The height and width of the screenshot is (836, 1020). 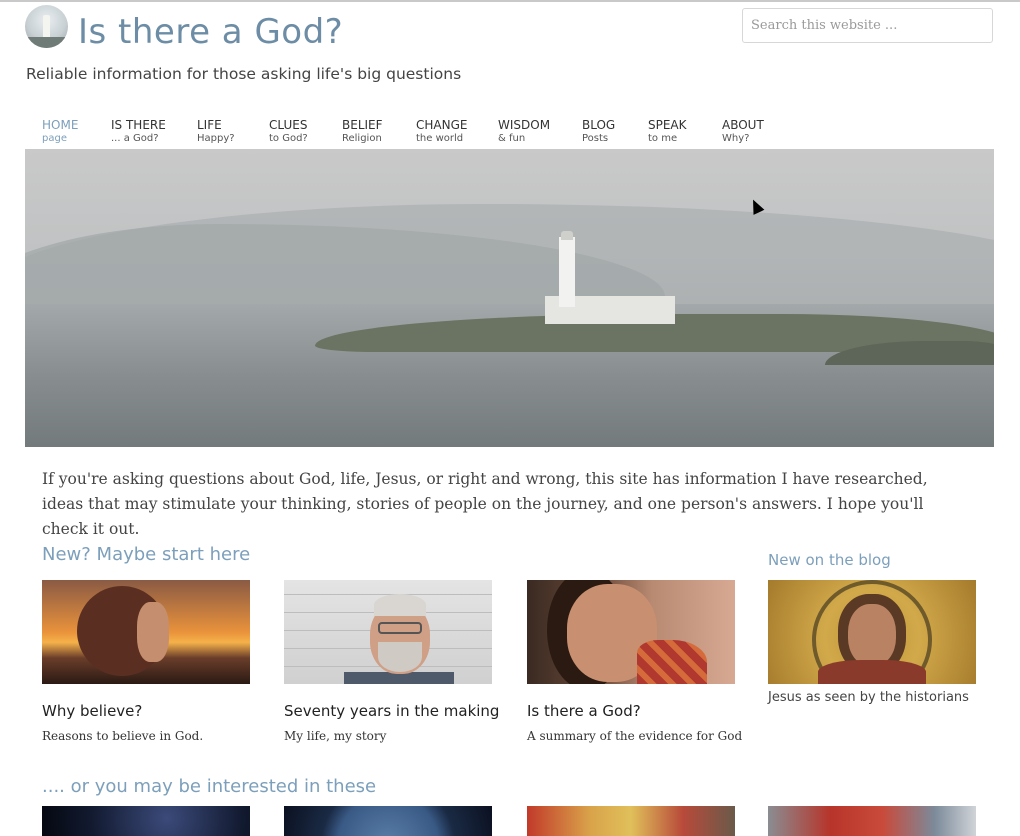 I want to click on lighthouse-logo-icon, so click(x=46, y=26).